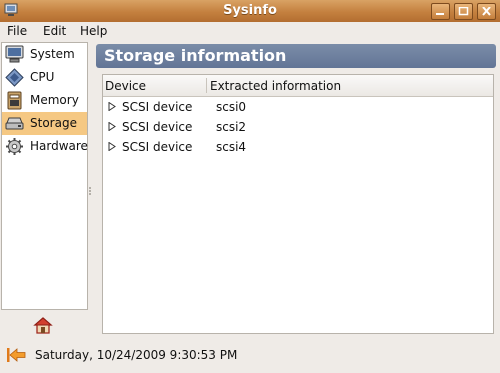 The height and width of the screenshot is (373, 500). I want to click on table-row: SCSI device scsi4, so click(298, 147).